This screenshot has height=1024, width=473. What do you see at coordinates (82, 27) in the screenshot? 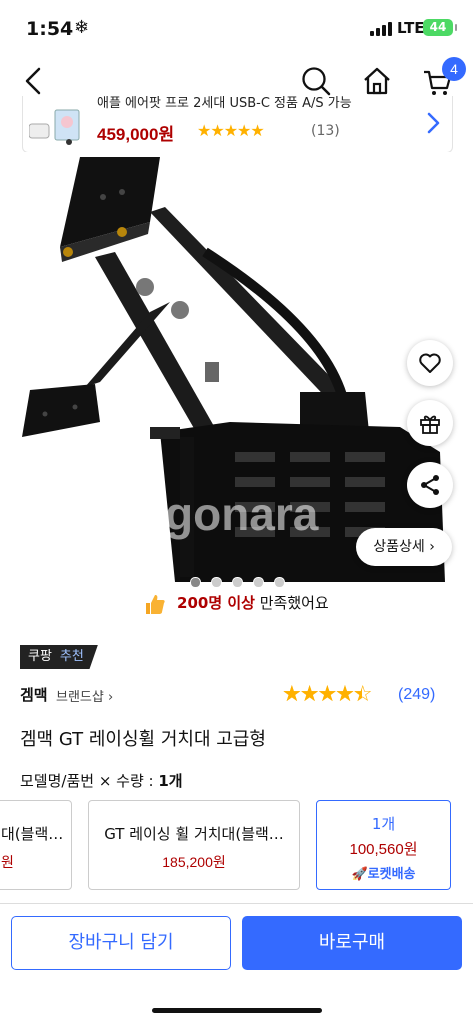
I see `snowflake-icon: ❄` at bounding box center [82, 27].